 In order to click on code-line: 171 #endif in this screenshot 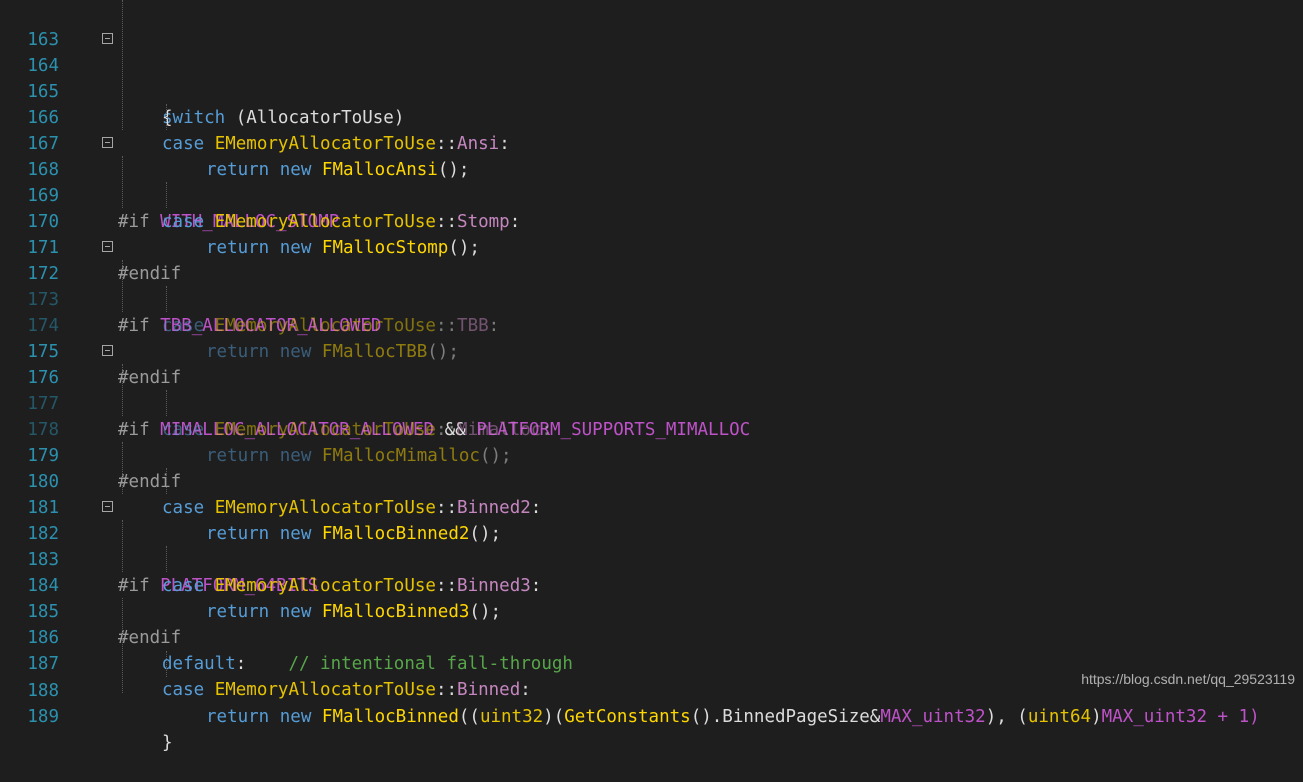, I will do `click(651, 246)`.